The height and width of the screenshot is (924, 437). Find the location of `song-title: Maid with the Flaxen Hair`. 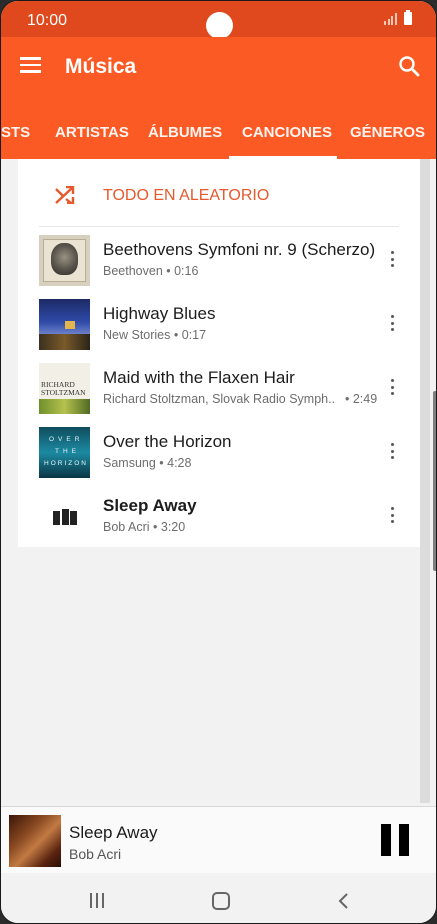

song-title: Maid with the Flaxen Hair is located at coordinates (199, 377).